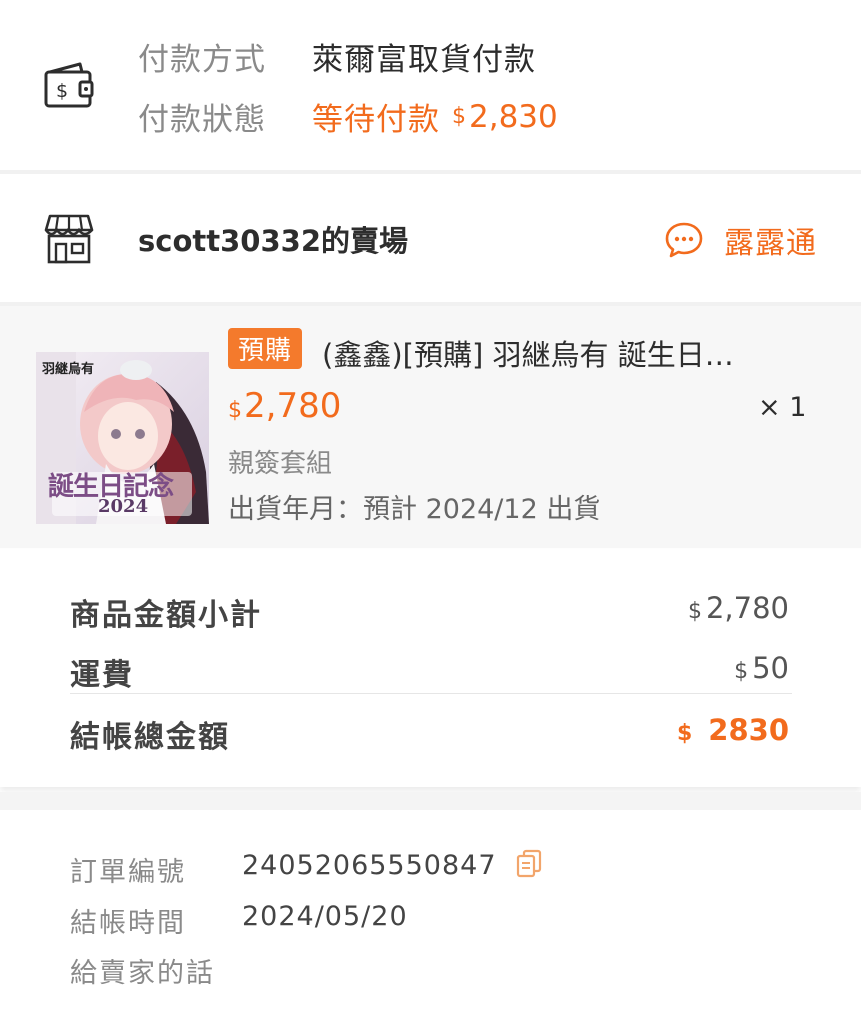  Describe the element at coordinates (529, 863) in the screenshot. I see `copy-icon` at that location.